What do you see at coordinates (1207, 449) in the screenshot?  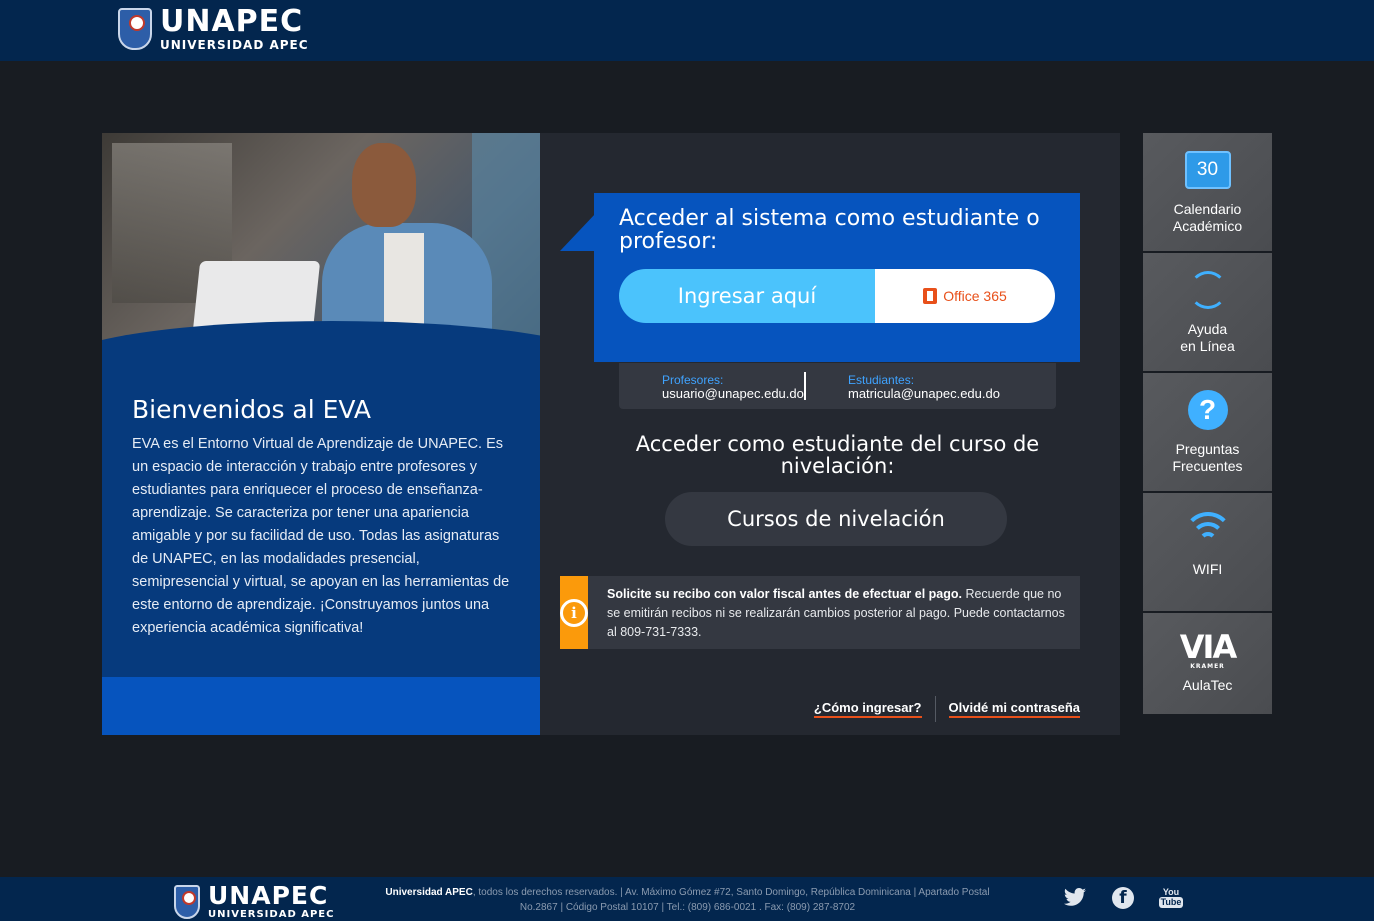 I see `sidebar-label: Preguntas` at bounding box center [1207, 449].